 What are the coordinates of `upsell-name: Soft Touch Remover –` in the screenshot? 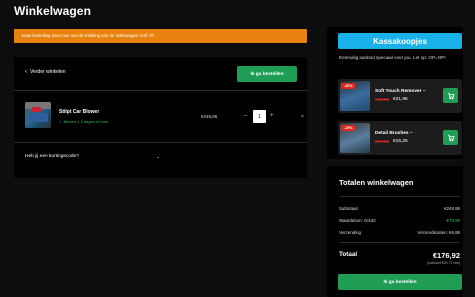 It's located at (400, 91).